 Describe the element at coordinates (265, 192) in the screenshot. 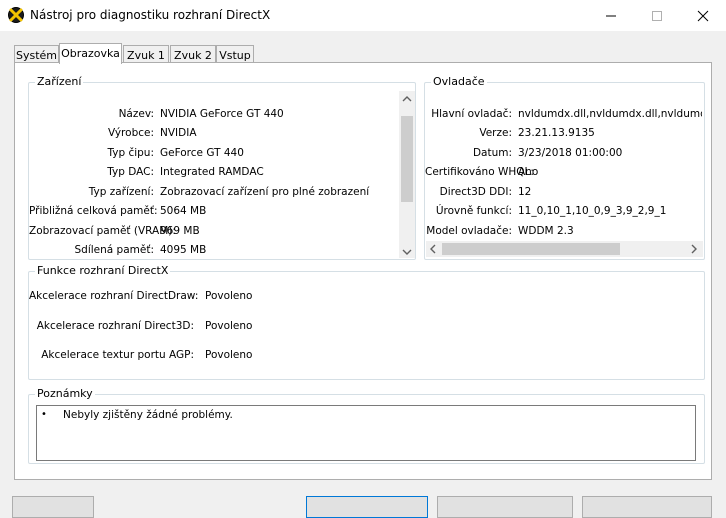

I see `field-value: Zobrazovací zařízení pro plné zobrazení` at that location.